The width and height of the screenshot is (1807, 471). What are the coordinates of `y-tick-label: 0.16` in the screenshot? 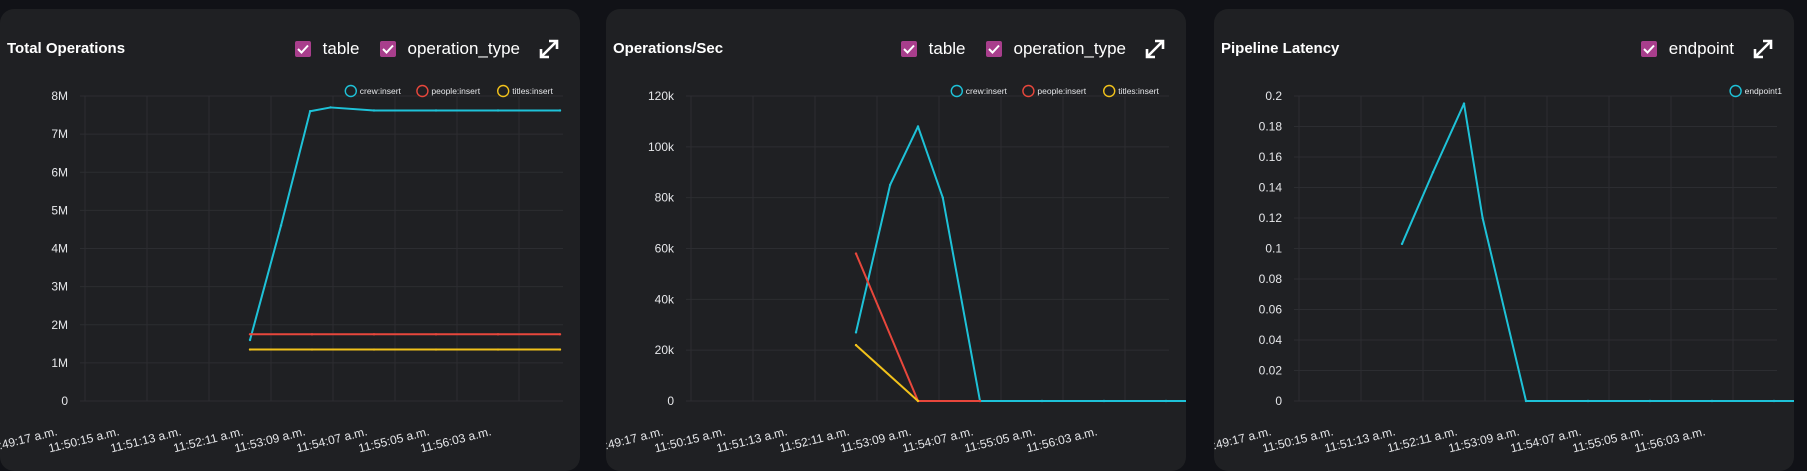 It's located at (1271, 157).